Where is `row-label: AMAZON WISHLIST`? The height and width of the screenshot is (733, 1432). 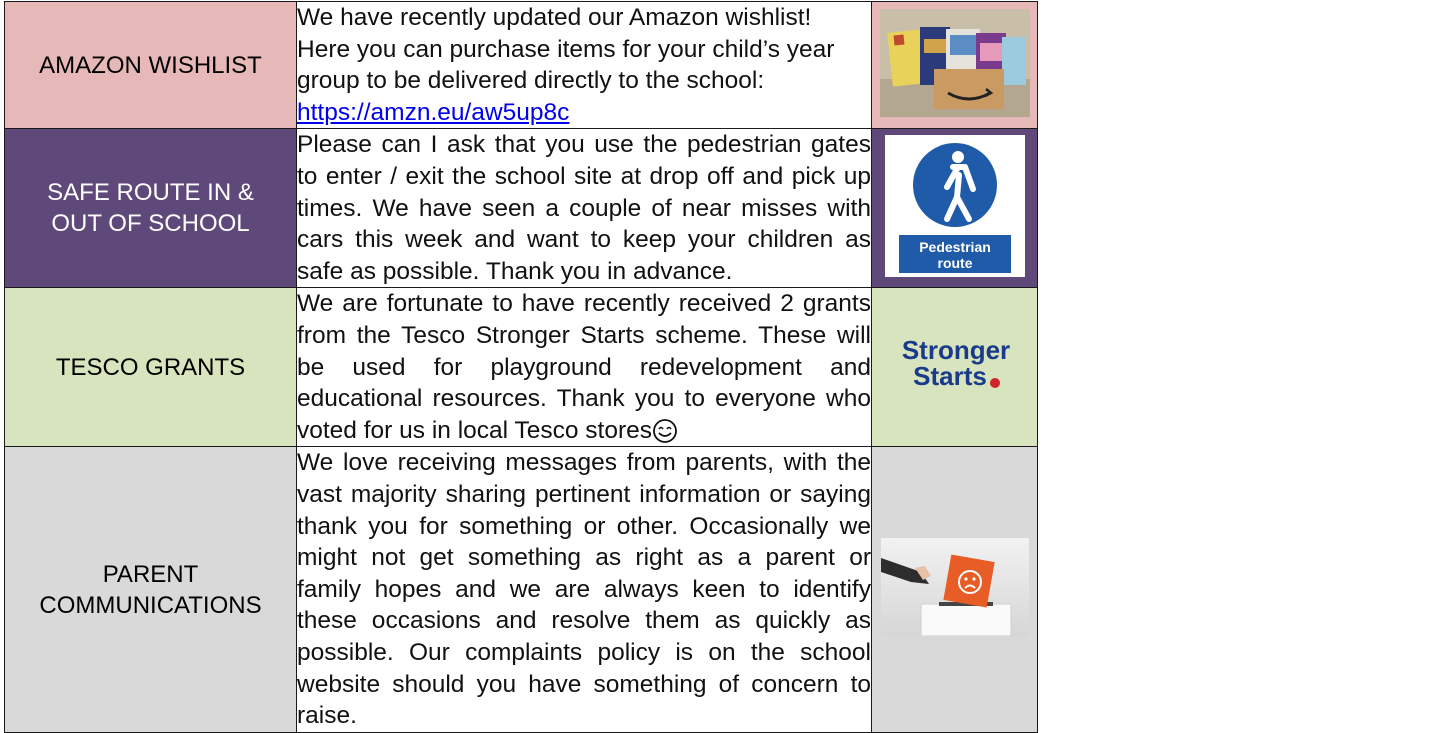
row-label: AMAZON WISHLIST is located at coordinates (150, 65).